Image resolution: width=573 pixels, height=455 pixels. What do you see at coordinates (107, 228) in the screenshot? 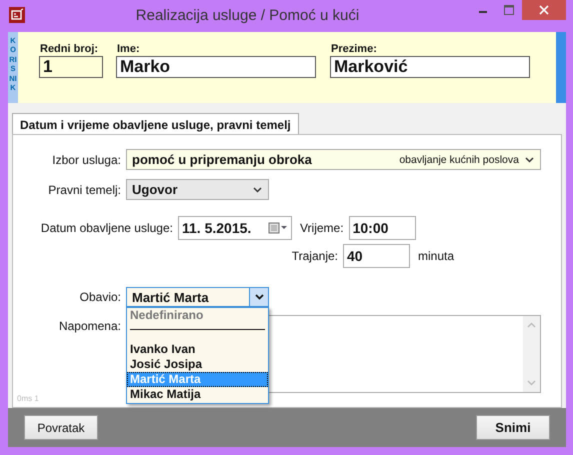
I see `field-label: Datum obavljene usluge:` at bounding box center [107, 228].